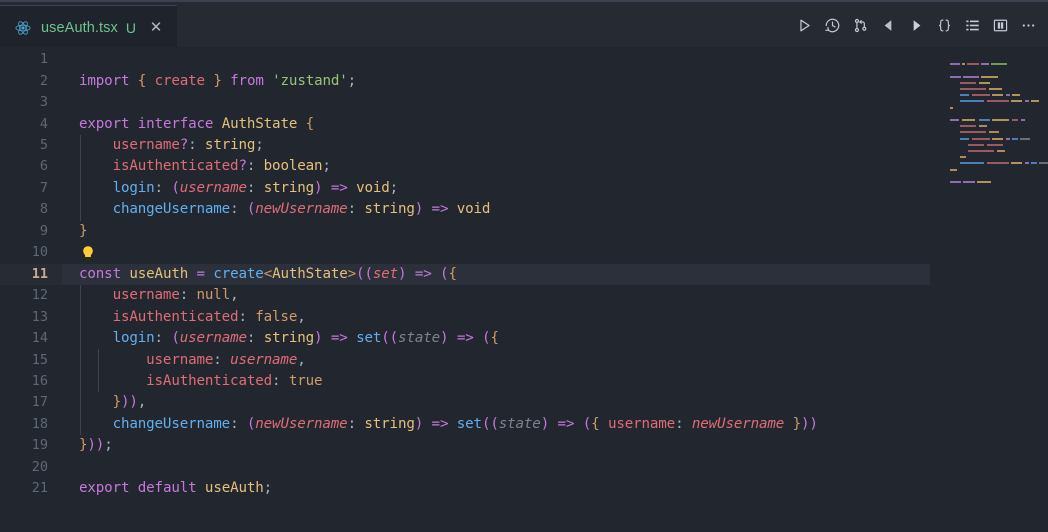  What do you see at coordinates (305, 380) in the screenshot?
I see `code-token: true` at bounding box center [305, 380].